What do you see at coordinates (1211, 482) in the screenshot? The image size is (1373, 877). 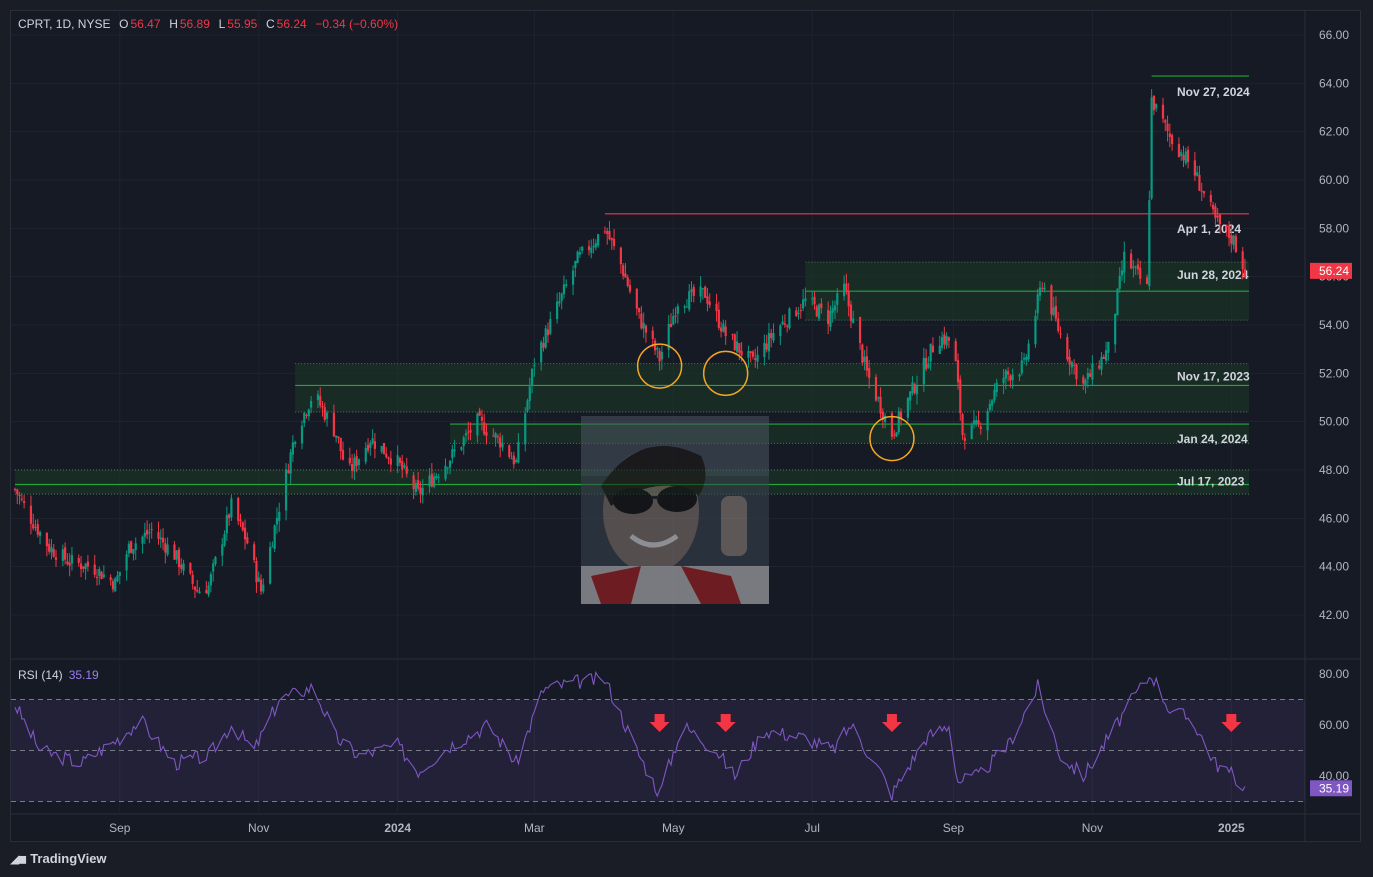 I see `level-label: Jul 17, 2023` at bounding box center [1211, 482].